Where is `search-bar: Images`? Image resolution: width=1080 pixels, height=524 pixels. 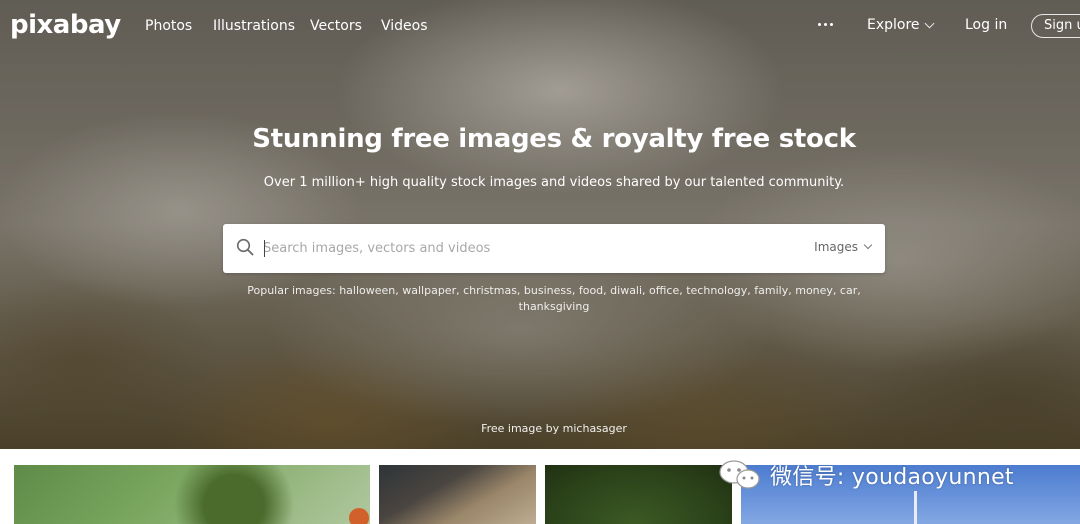 search-bar: Images is located at coordinates (554, 248).